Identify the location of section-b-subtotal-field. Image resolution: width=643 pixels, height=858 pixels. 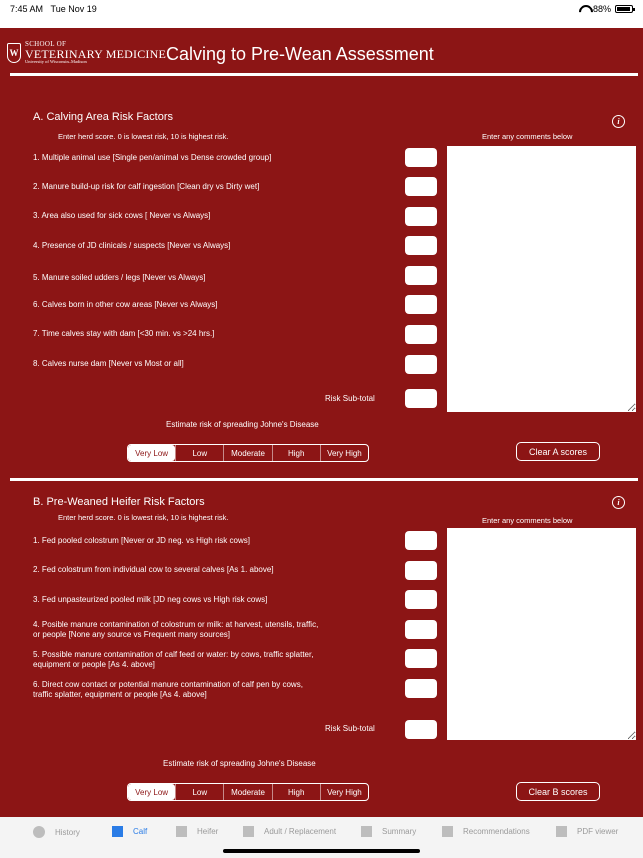
(421, 729).